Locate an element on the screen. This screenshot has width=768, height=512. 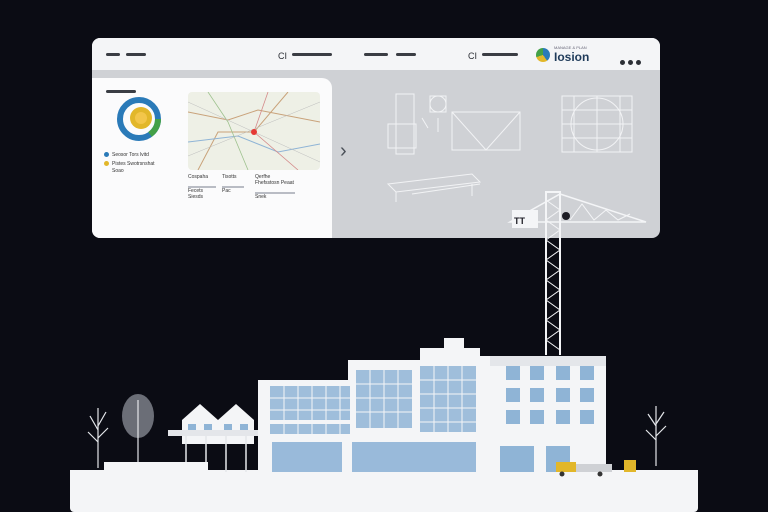
chevron-right-icon: › is located at coordinates (343, 151).